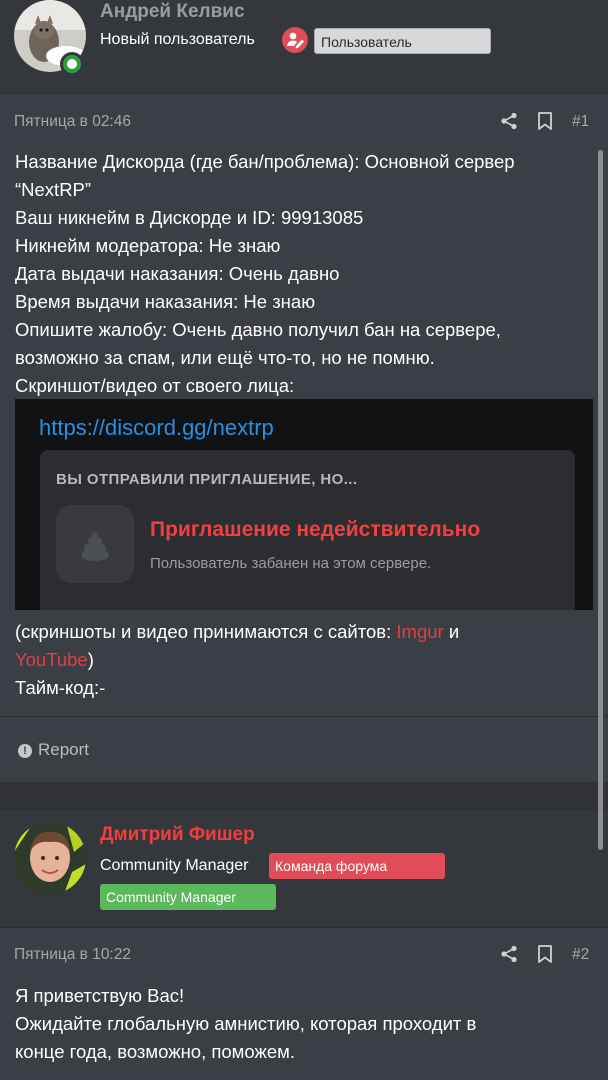 This screenshot has width=608, height=1080. Describe the element at coordinates (177, 39) in the screenshot. I see `post1-author-title: Новый пользователь` at that location.